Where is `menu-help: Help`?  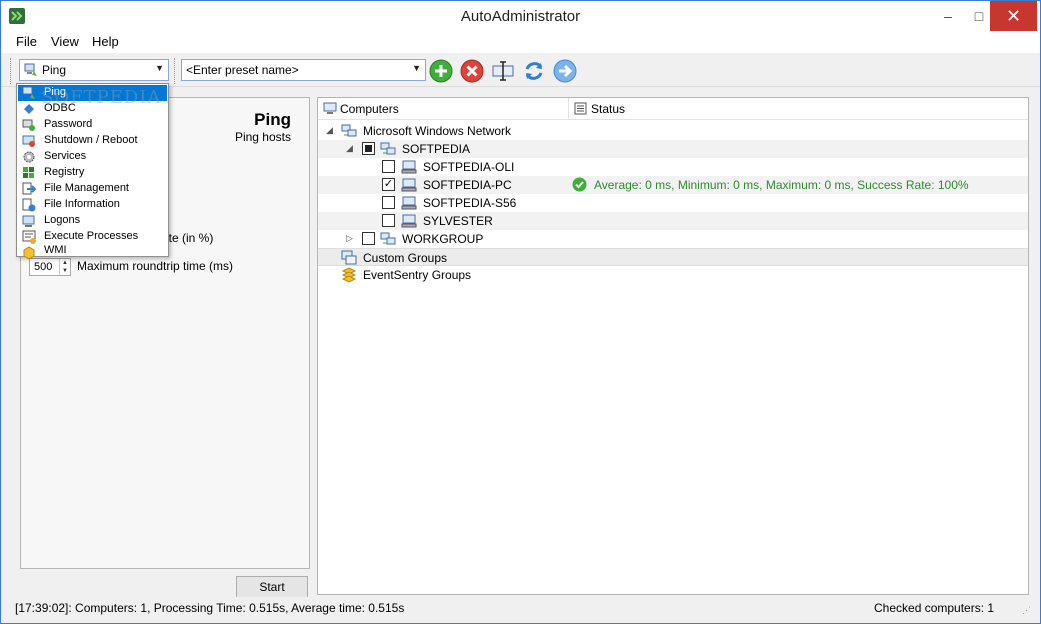
menu-help: Help is located at coordinates (105, 41).